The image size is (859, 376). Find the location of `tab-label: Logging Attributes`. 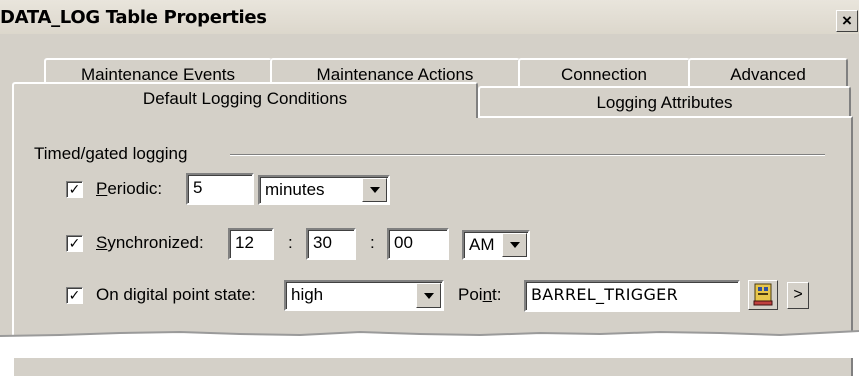

tab-label: Logging Attributes is located at coordinates (664, 102).